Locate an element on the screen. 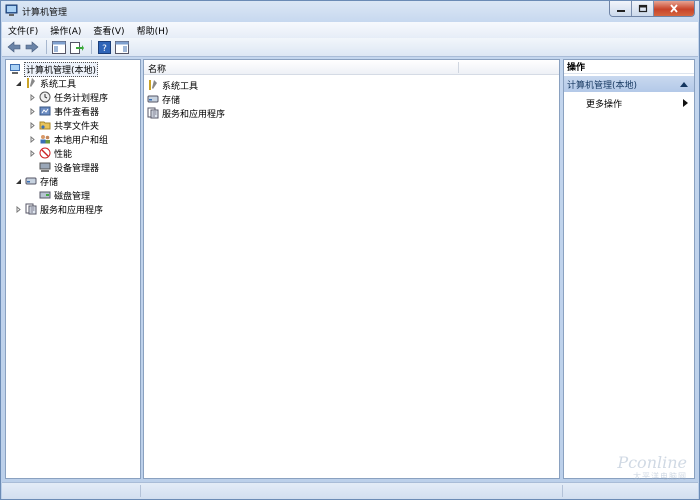  tree-label: 性能 is located at coordinates (63, 154).